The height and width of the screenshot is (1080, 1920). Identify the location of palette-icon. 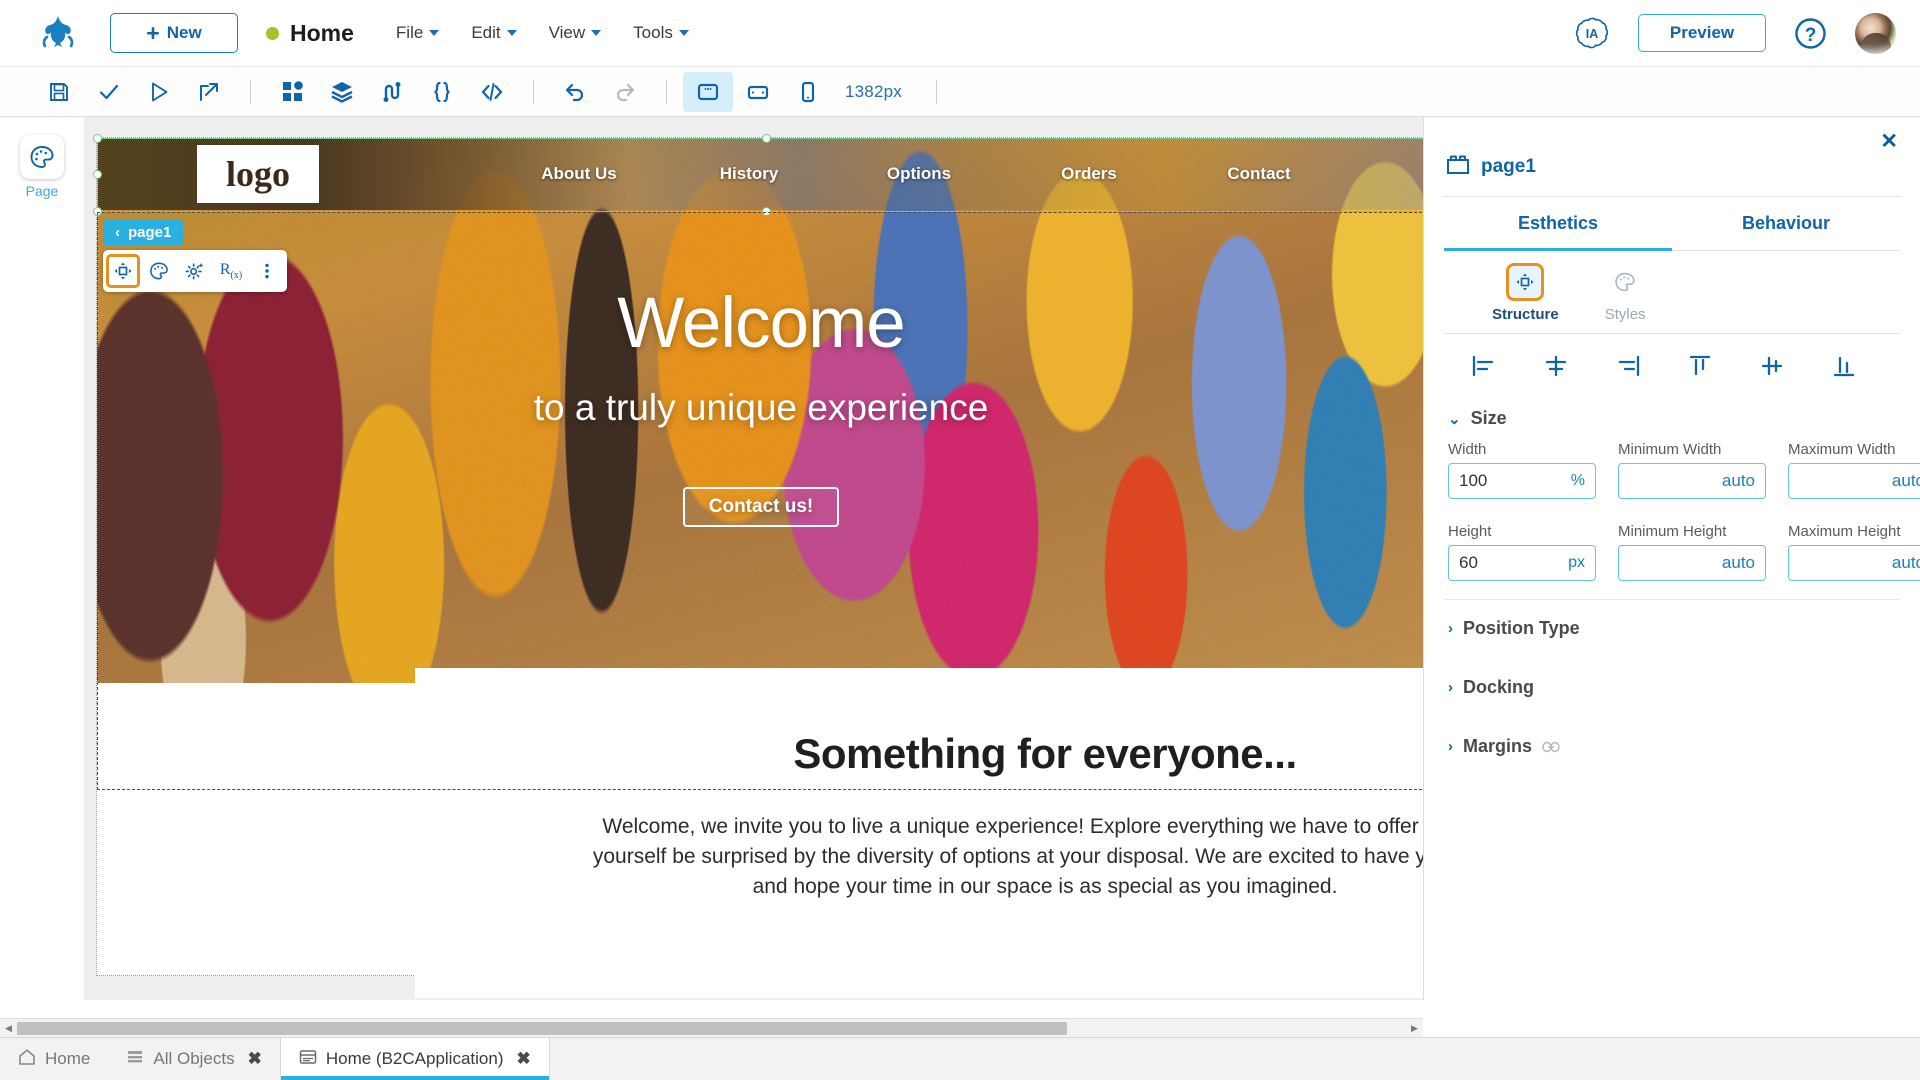
(159, 271).